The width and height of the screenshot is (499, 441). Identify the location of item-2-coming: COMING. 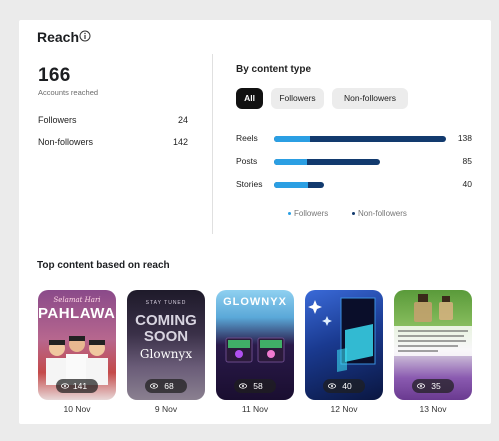
(166, 320).